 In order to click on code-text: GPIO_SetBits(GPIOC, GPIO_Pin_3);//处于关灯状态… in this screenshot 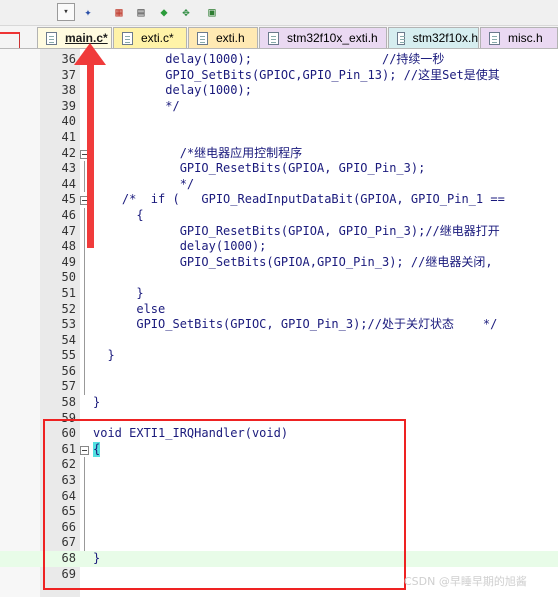, I will do `click(295, 324)`.